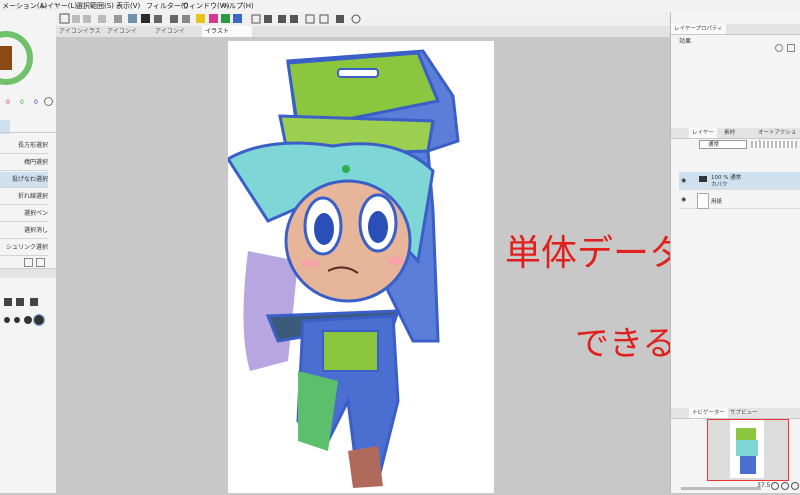 This screenshot has width=800, height=495. I want to click on folder-icon, so click(703, 179).